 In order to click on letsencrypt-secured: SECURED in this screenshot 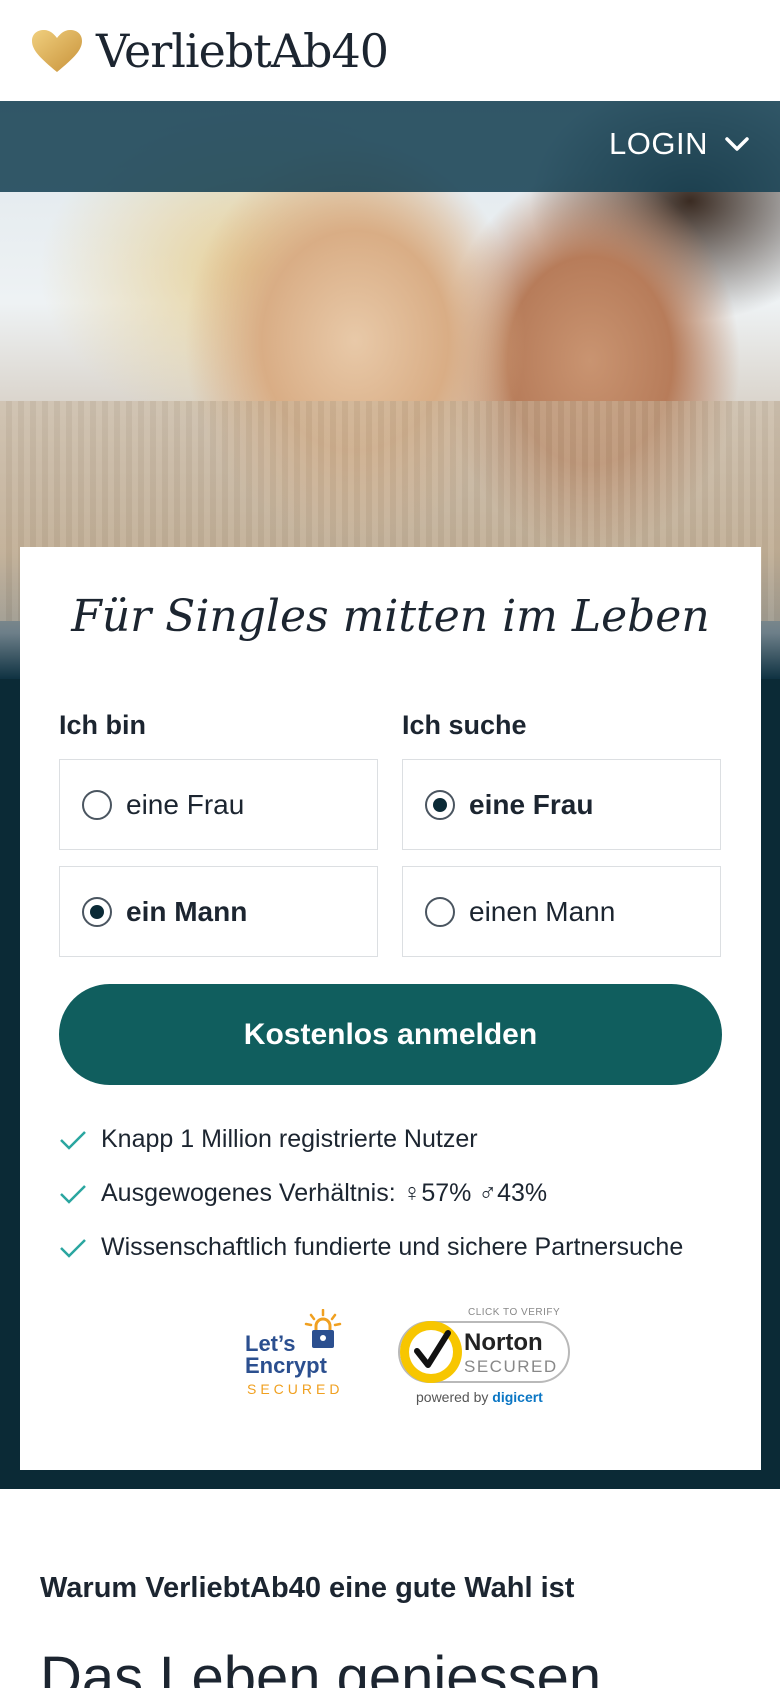, I will do `click(295, 1389)`.